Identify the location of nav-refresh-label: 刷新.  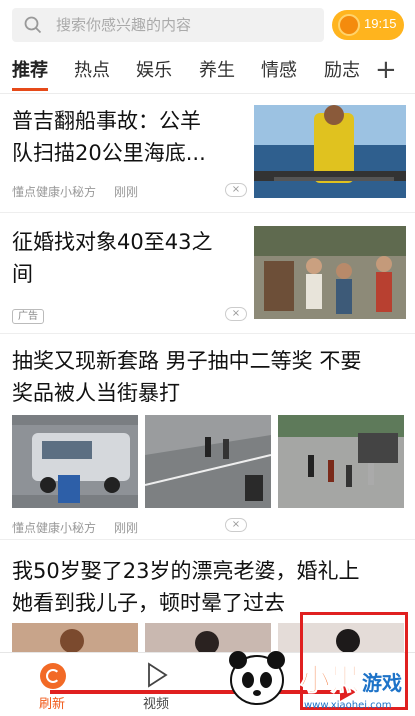
(51, 704).